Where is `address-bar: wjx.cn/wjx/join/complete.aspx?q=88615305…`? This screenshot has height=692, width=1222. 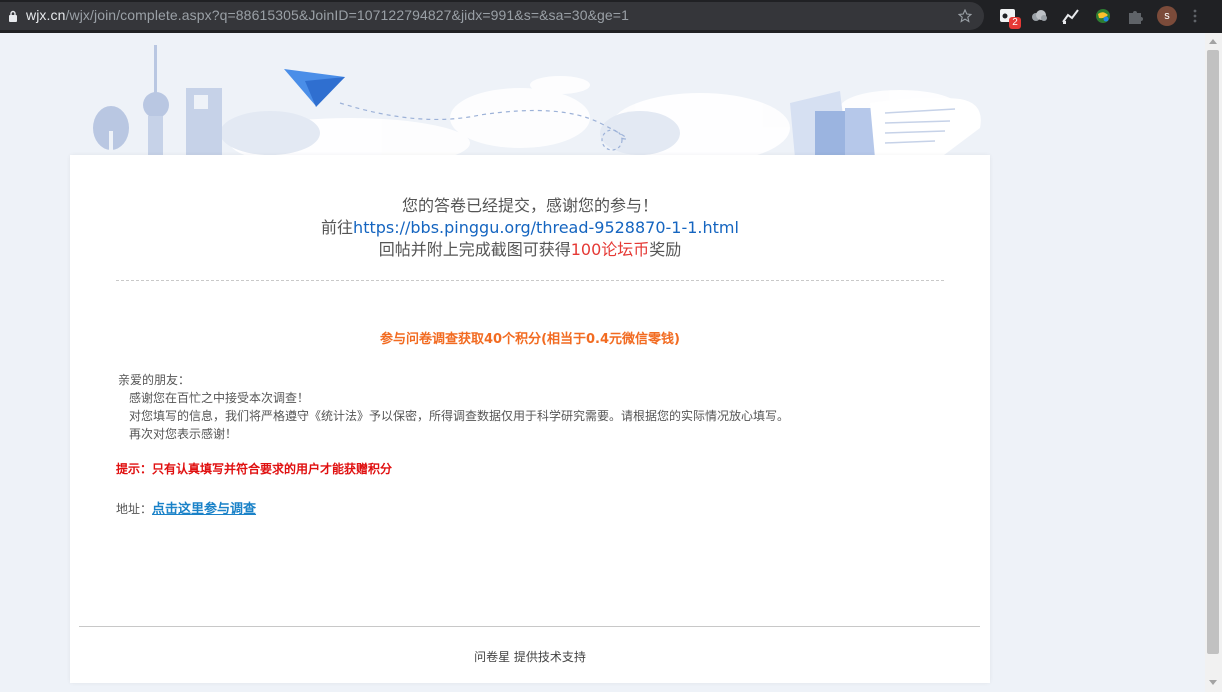
address-bar: wjx.cn/wjx/join/complete.aspx?q=88615305… is located at coordinates (492, 16).